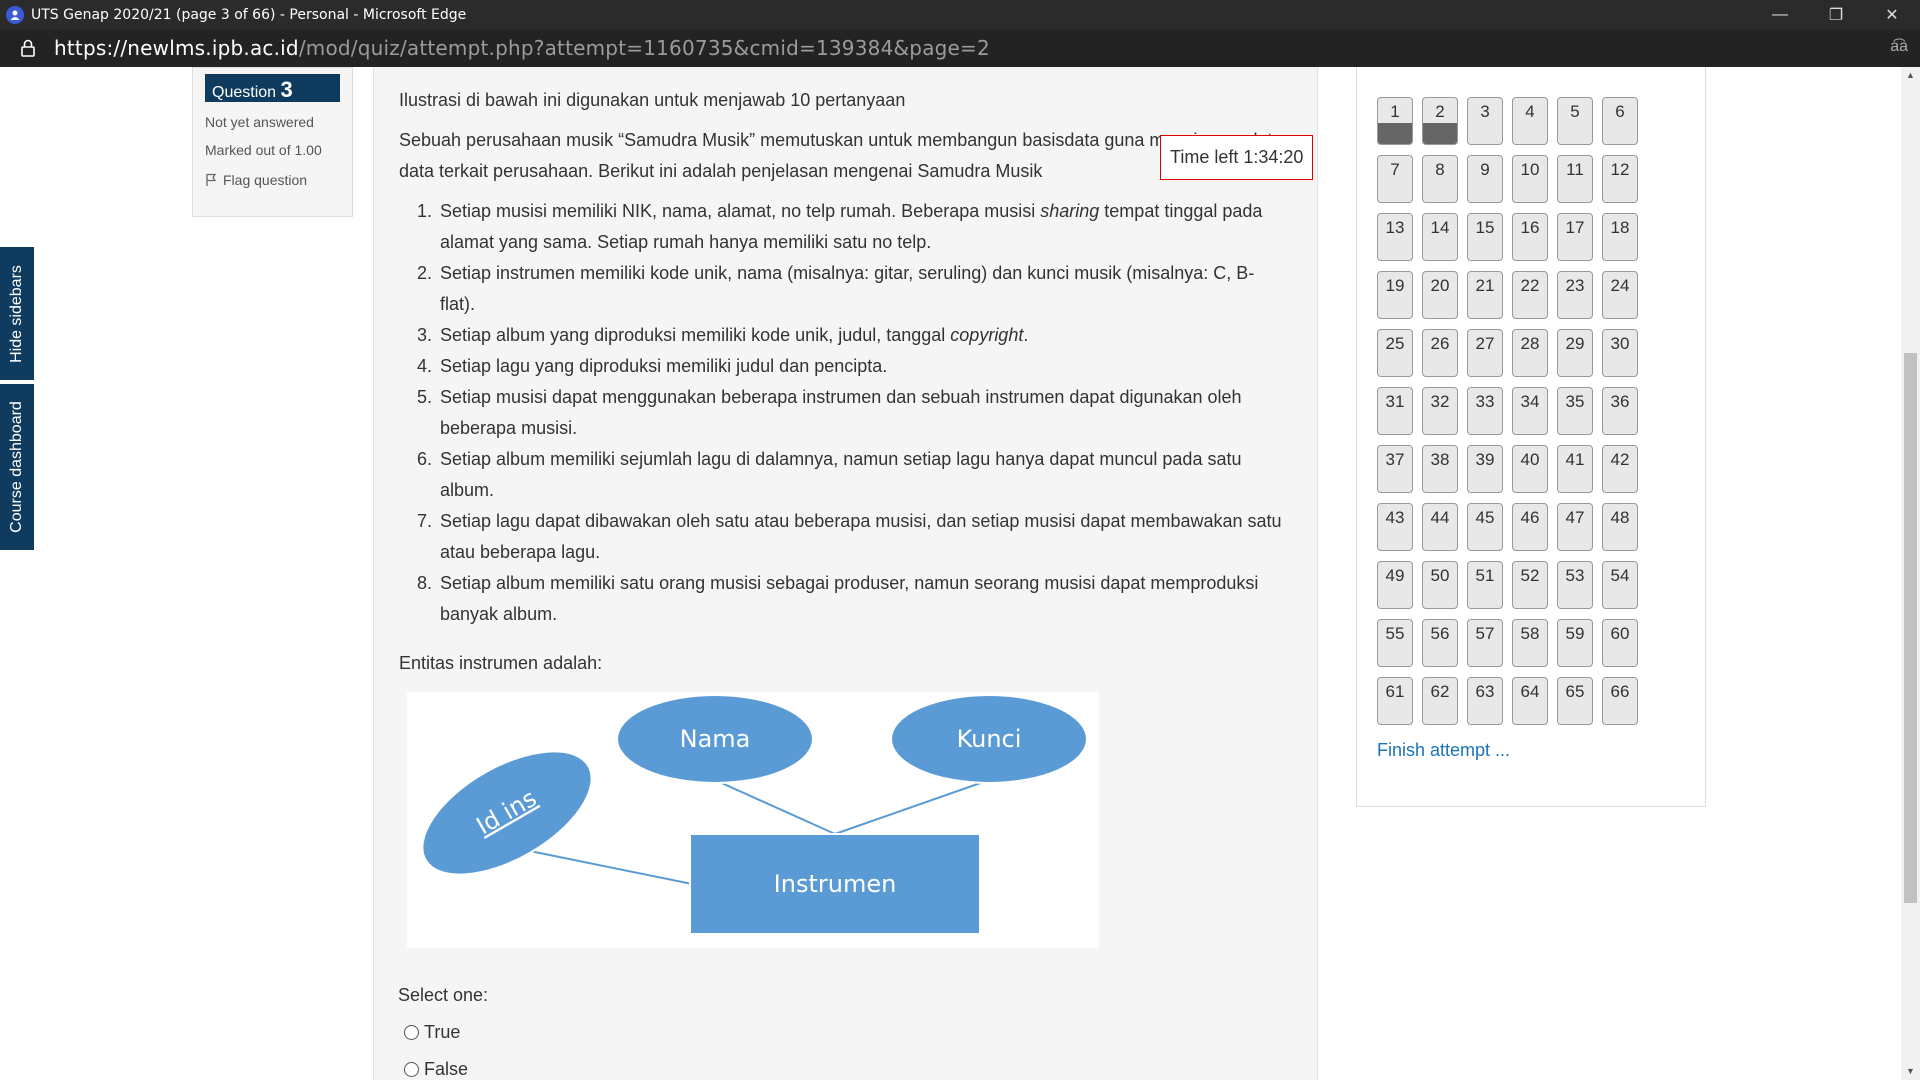 This screenshot has height=1080, width=1920. Describe the element at coordinates (1395, 411) in the screenshot. I see `question-nav-button: 31` at that location.